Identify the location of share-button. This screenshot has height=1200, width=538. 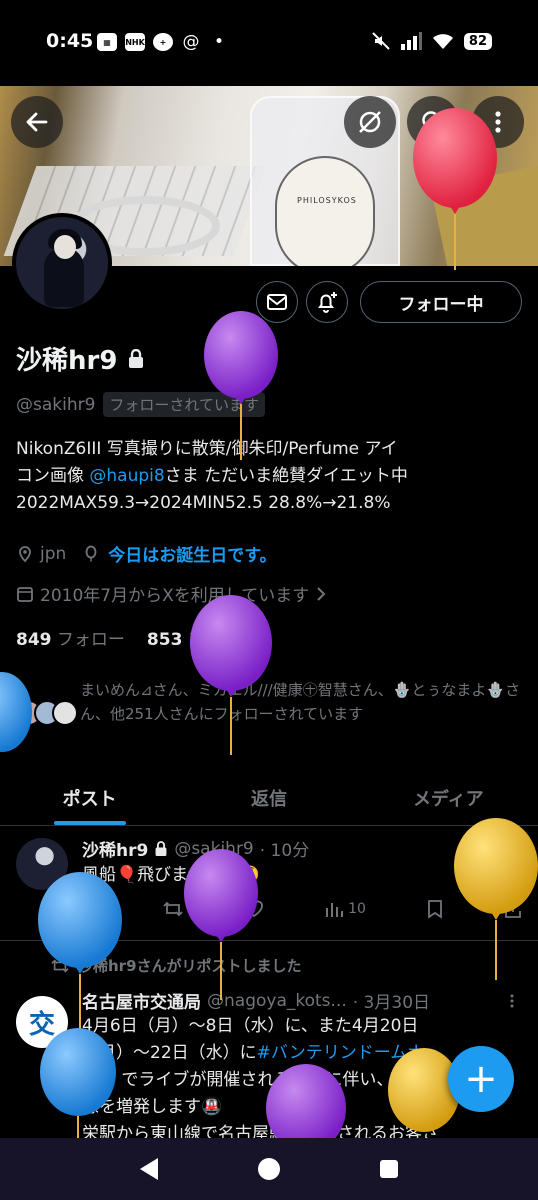
(513, 909).